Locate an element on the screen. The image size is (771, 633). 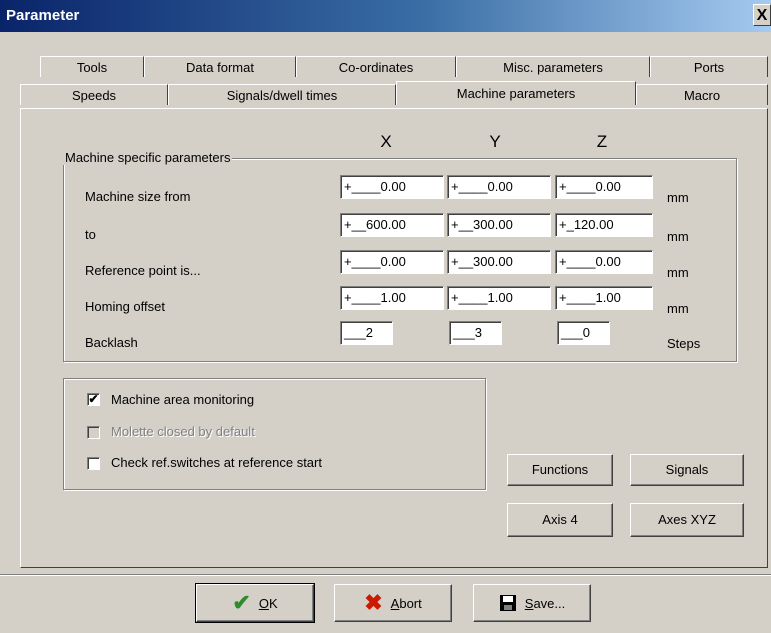
reference-point-y-input: +__300.00 is located at coordinates (499, 262).